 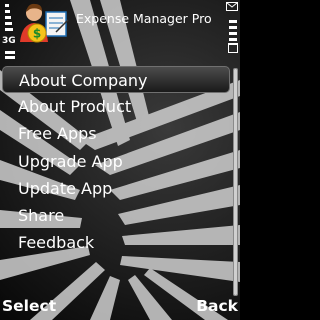 I want to click on select-softkey: Select, so click(x=29, y=306).